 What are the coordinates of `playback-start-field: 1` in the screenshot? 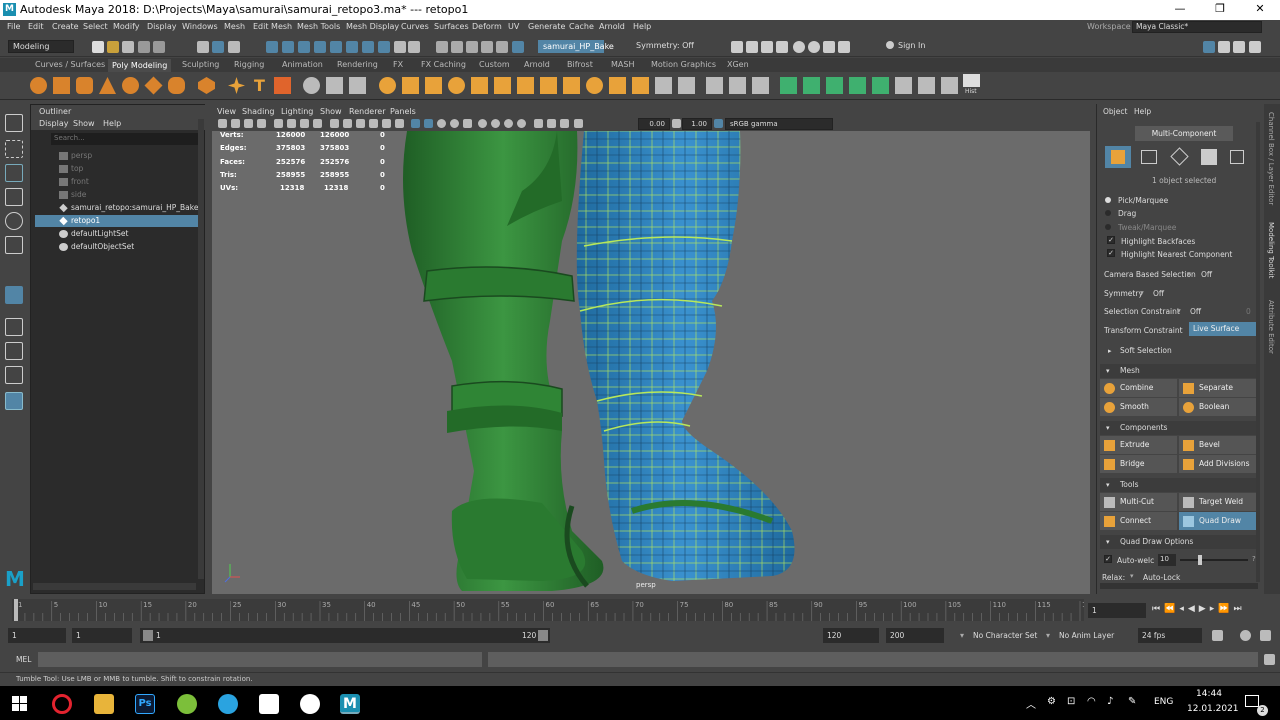 It's located at (102, 635).